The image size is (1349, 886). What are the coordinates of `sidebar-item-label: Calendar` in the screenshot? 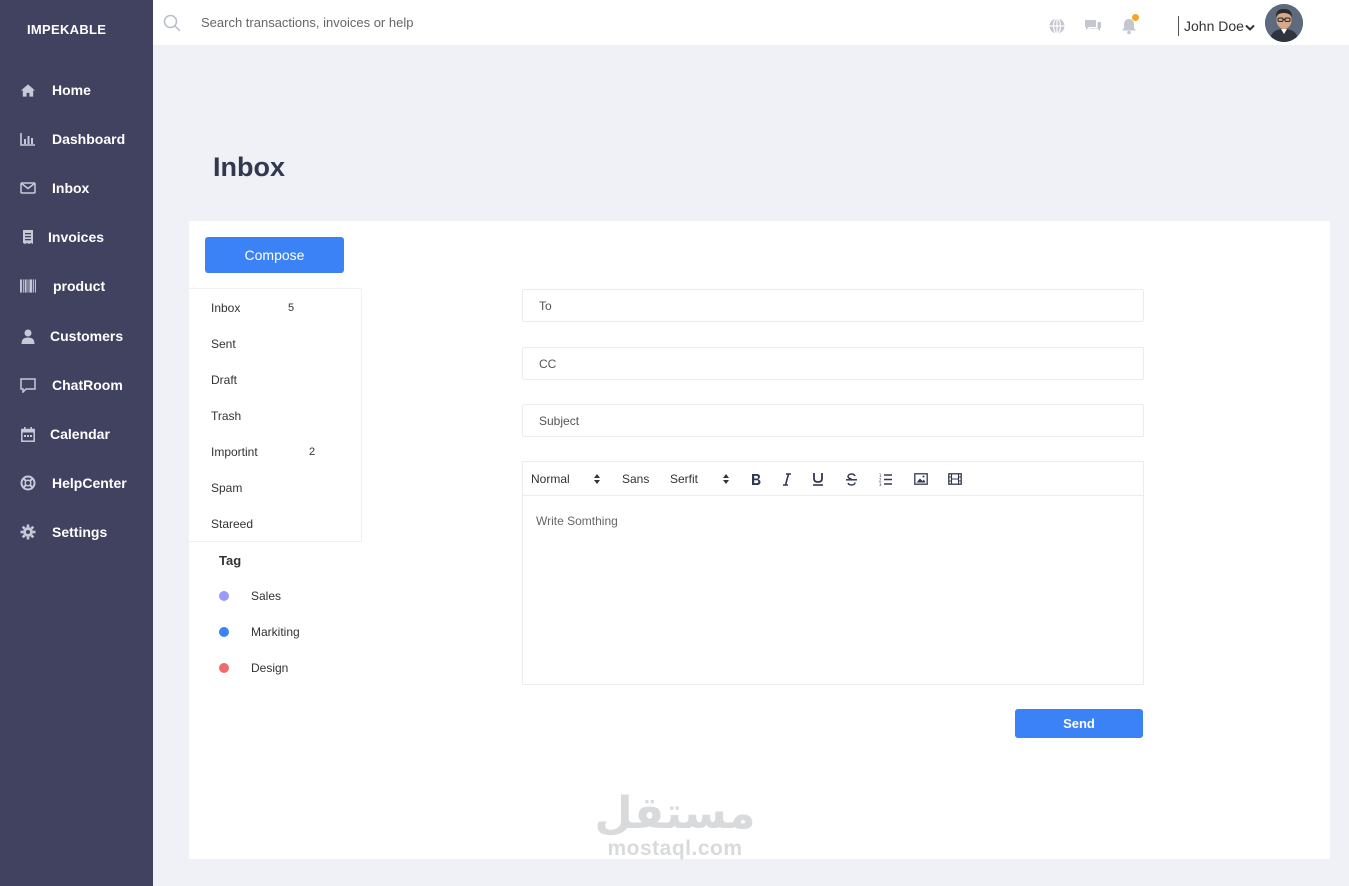 It's located at (80, 434).